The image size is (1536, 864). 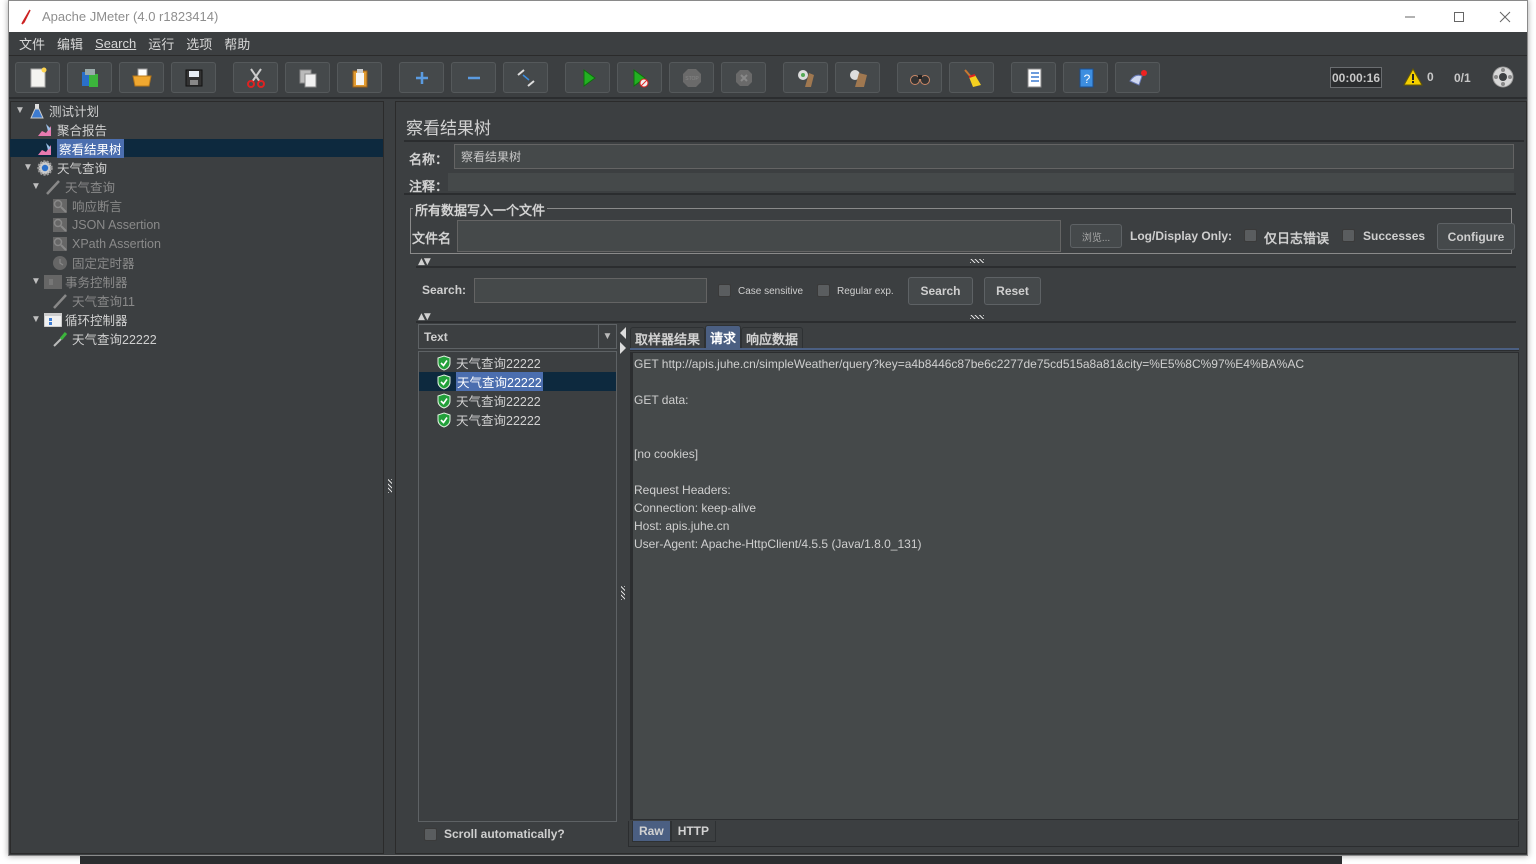 I want to click on stop-button: STOP, so click(x=691, y=77).